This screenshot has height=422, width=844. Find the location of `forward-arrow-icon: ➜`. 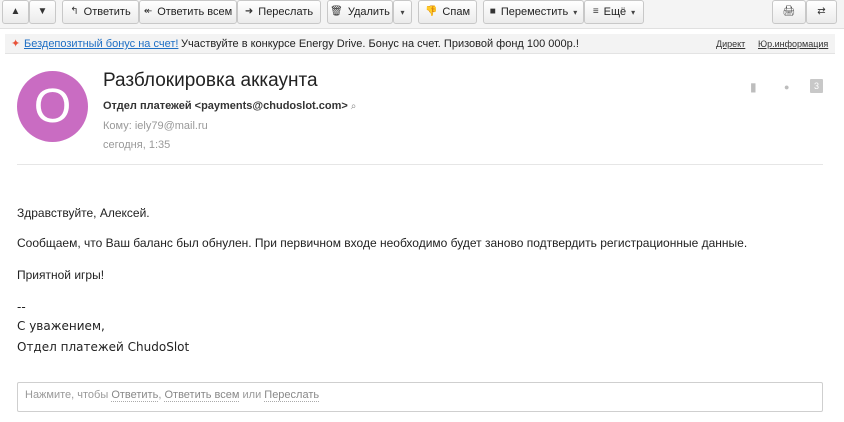

forward-arrow-icon: ➜ is located at coordinates (249, 11).